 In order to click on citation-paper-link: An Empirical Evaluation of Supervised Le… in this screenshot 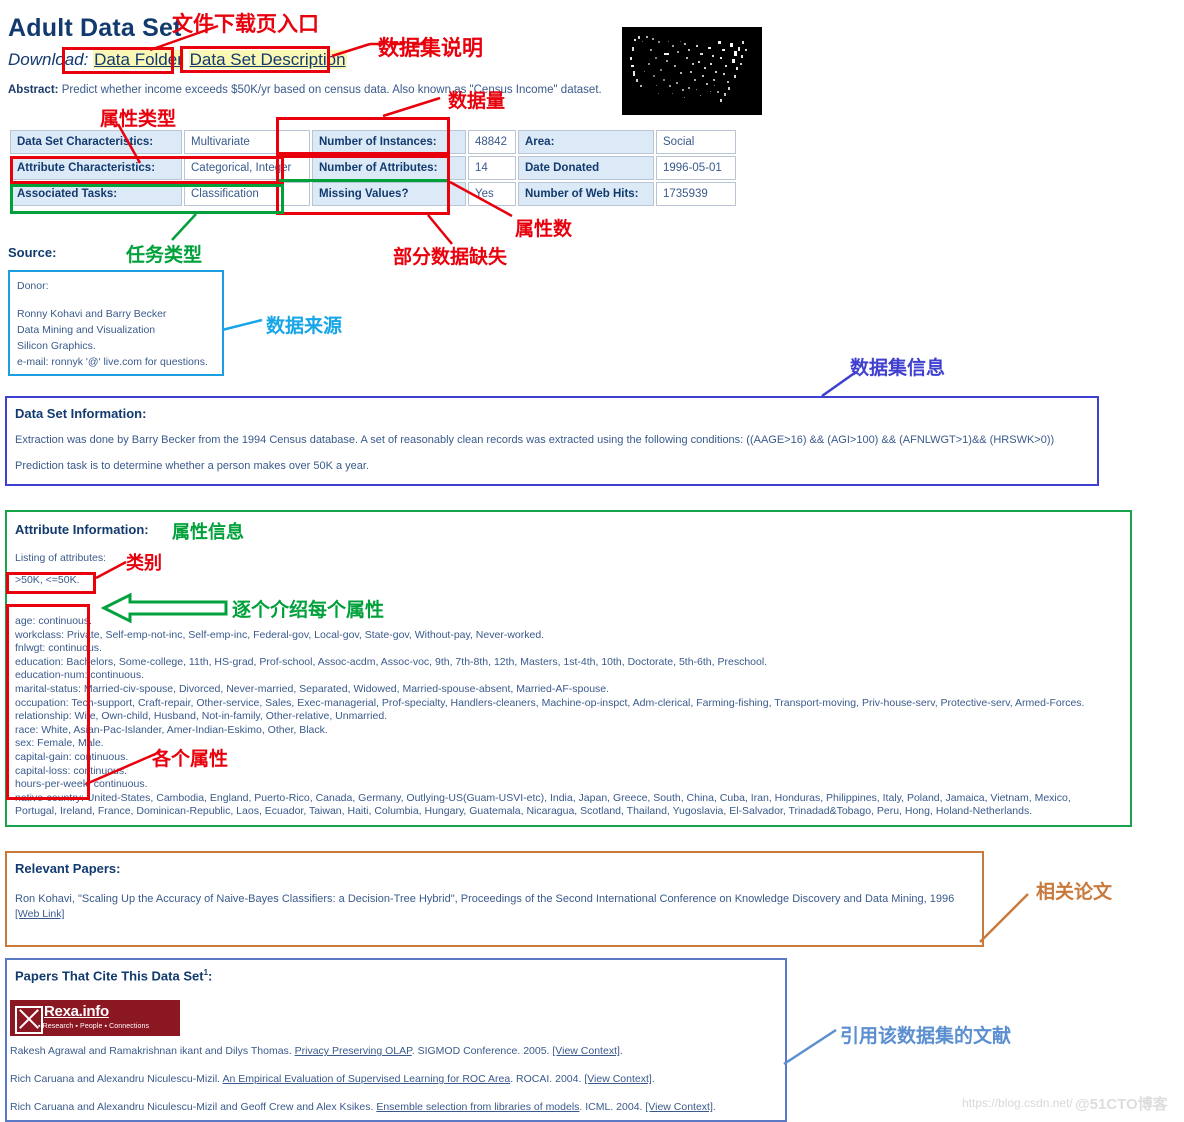, I will do `click(366, 1079)`.